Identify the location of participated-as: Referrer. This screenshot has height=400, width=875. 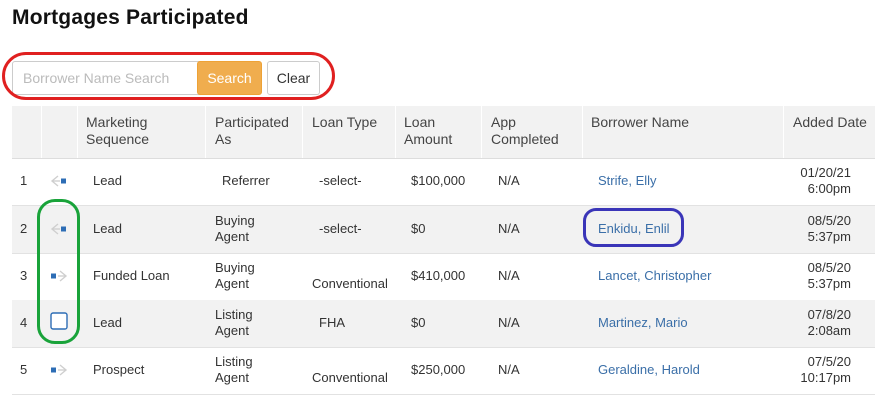
(246, 180).